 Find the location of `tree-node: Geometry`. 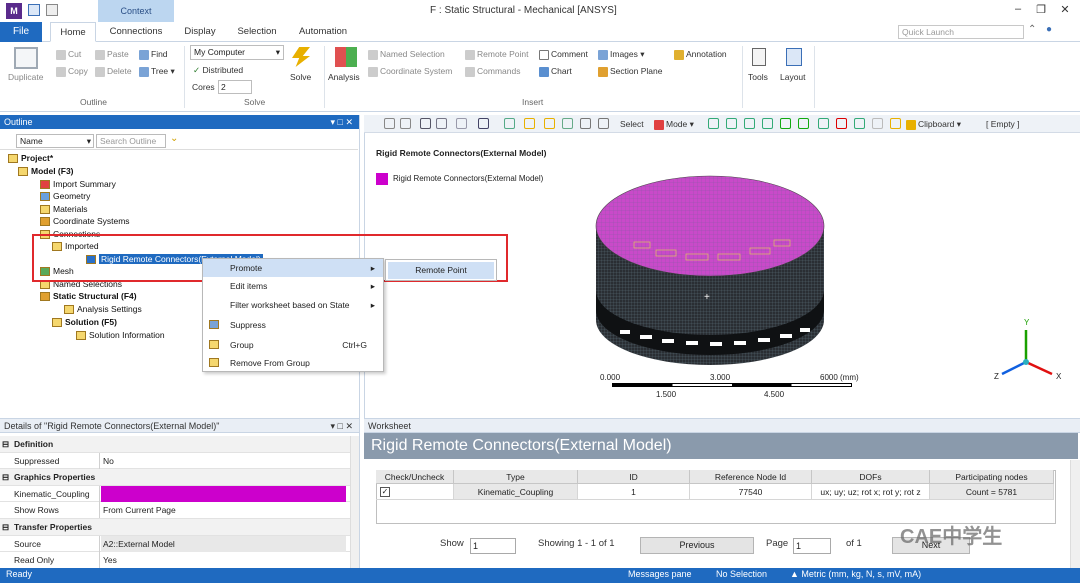

tree-node: Geometry is located at coordinates (65, 196).